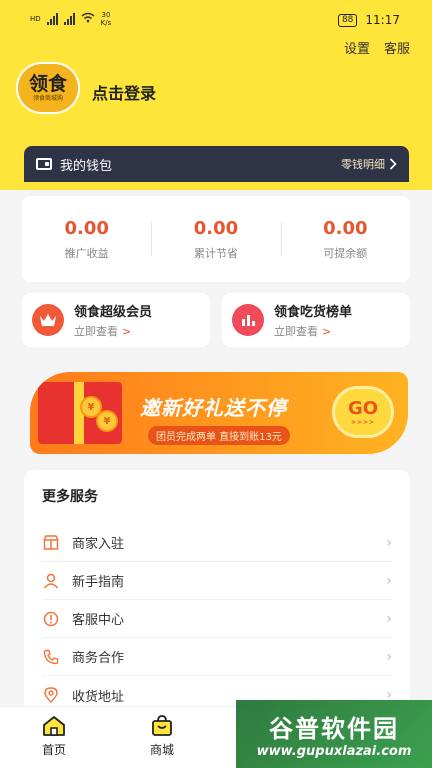 The width and height of the screenshot is (432, 768). What do you see at coordinates (35, 19) in the screenshot?
I see `network-type: HD` at bounding box center [35, 19].